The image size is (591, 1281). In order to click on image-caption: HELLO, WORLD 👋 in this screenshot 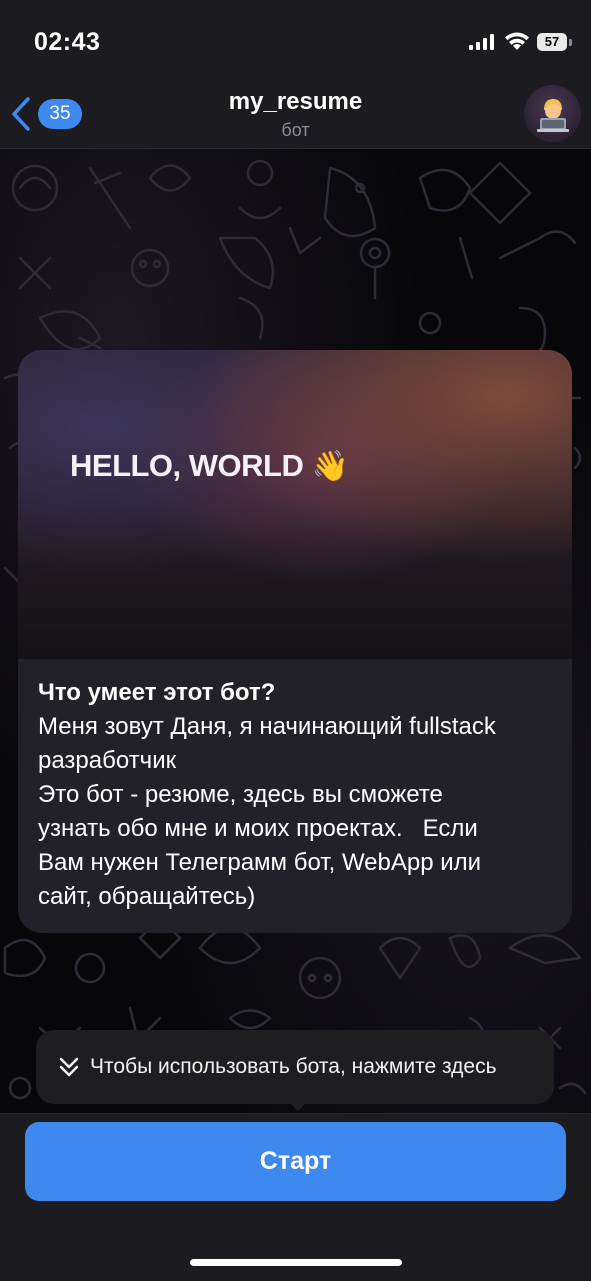, I will do `click(209, 466)`.